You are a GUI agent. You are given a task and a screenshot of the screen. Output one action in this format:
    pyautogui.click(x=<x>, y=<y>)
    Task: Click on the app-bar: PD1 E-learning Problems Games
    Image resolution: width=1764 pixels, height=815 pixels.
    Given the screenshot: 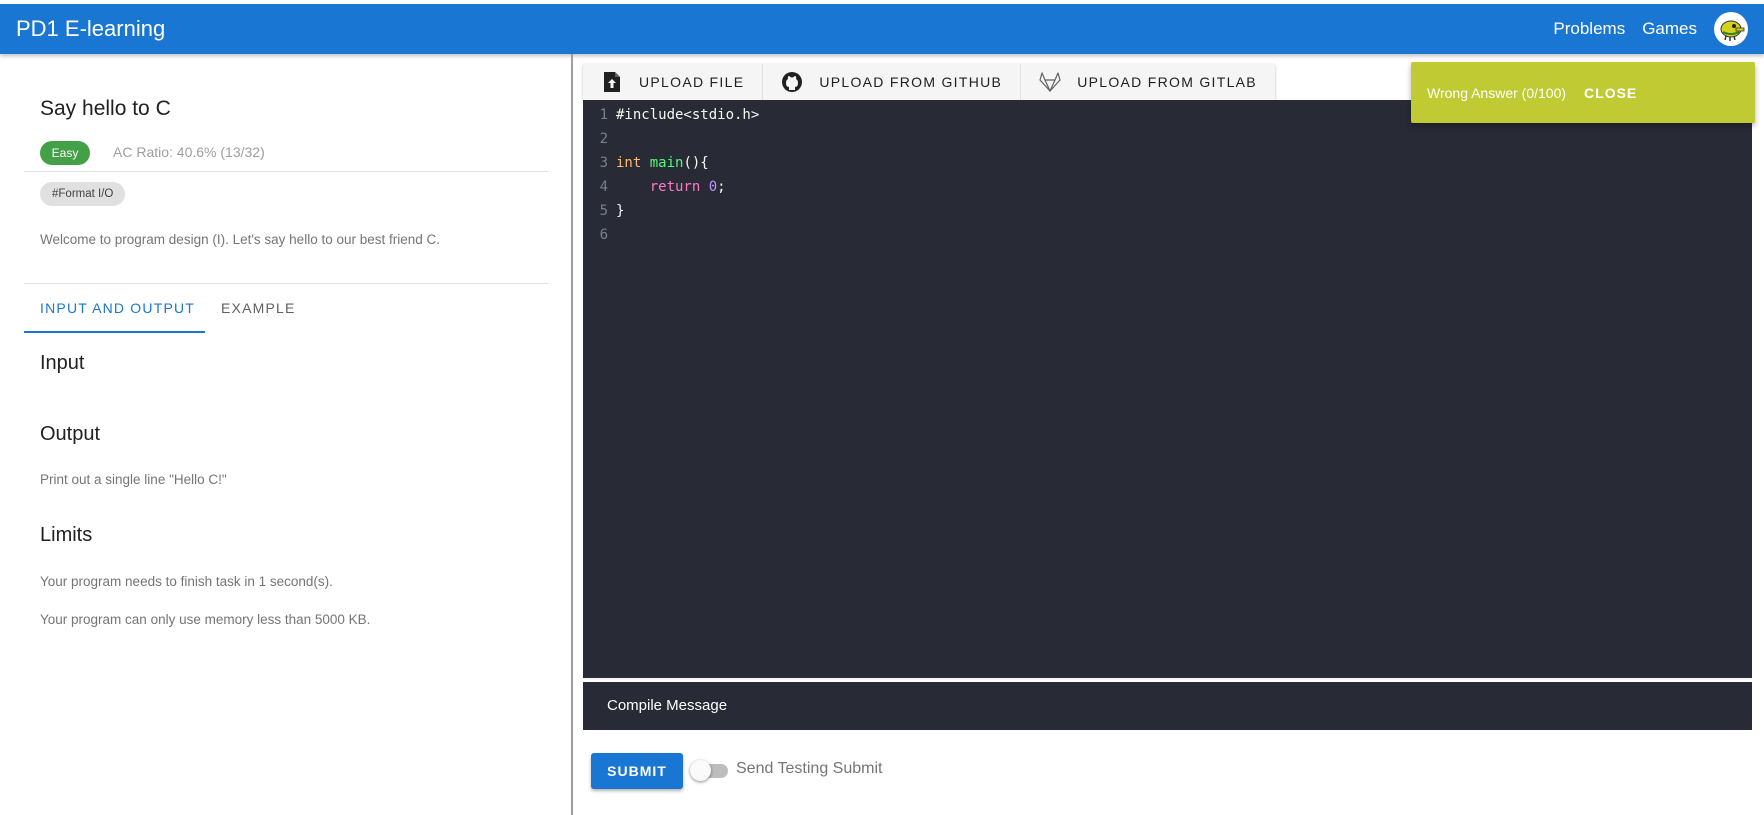 What is the action you would take?
    pyautogui.click(x=882, y=29)
    